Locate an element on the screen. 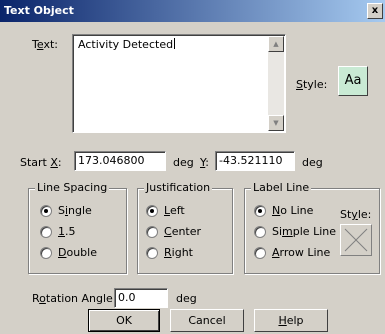 Image resolution: width=385 pixels, height=334 pixels. ok-button: OK is located at coordinates (124, 320).